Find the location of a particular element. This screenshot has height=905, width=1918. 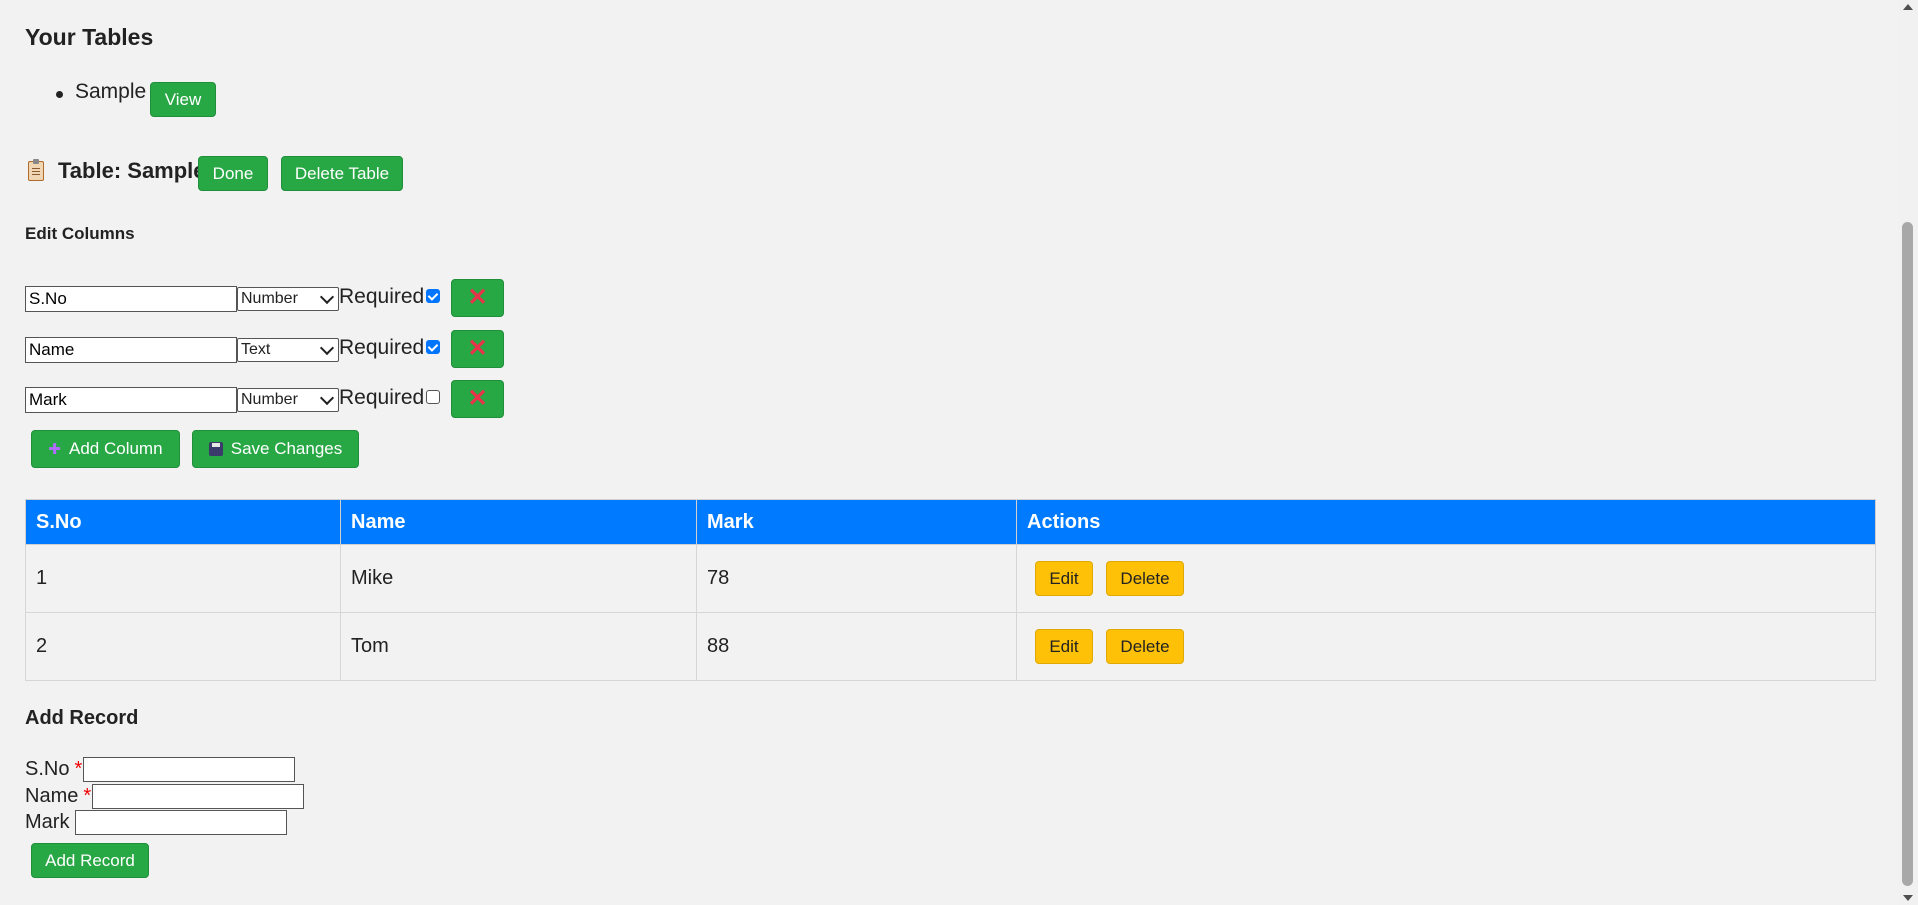

cell-mark: 88 is located at coordinates (856, 646).